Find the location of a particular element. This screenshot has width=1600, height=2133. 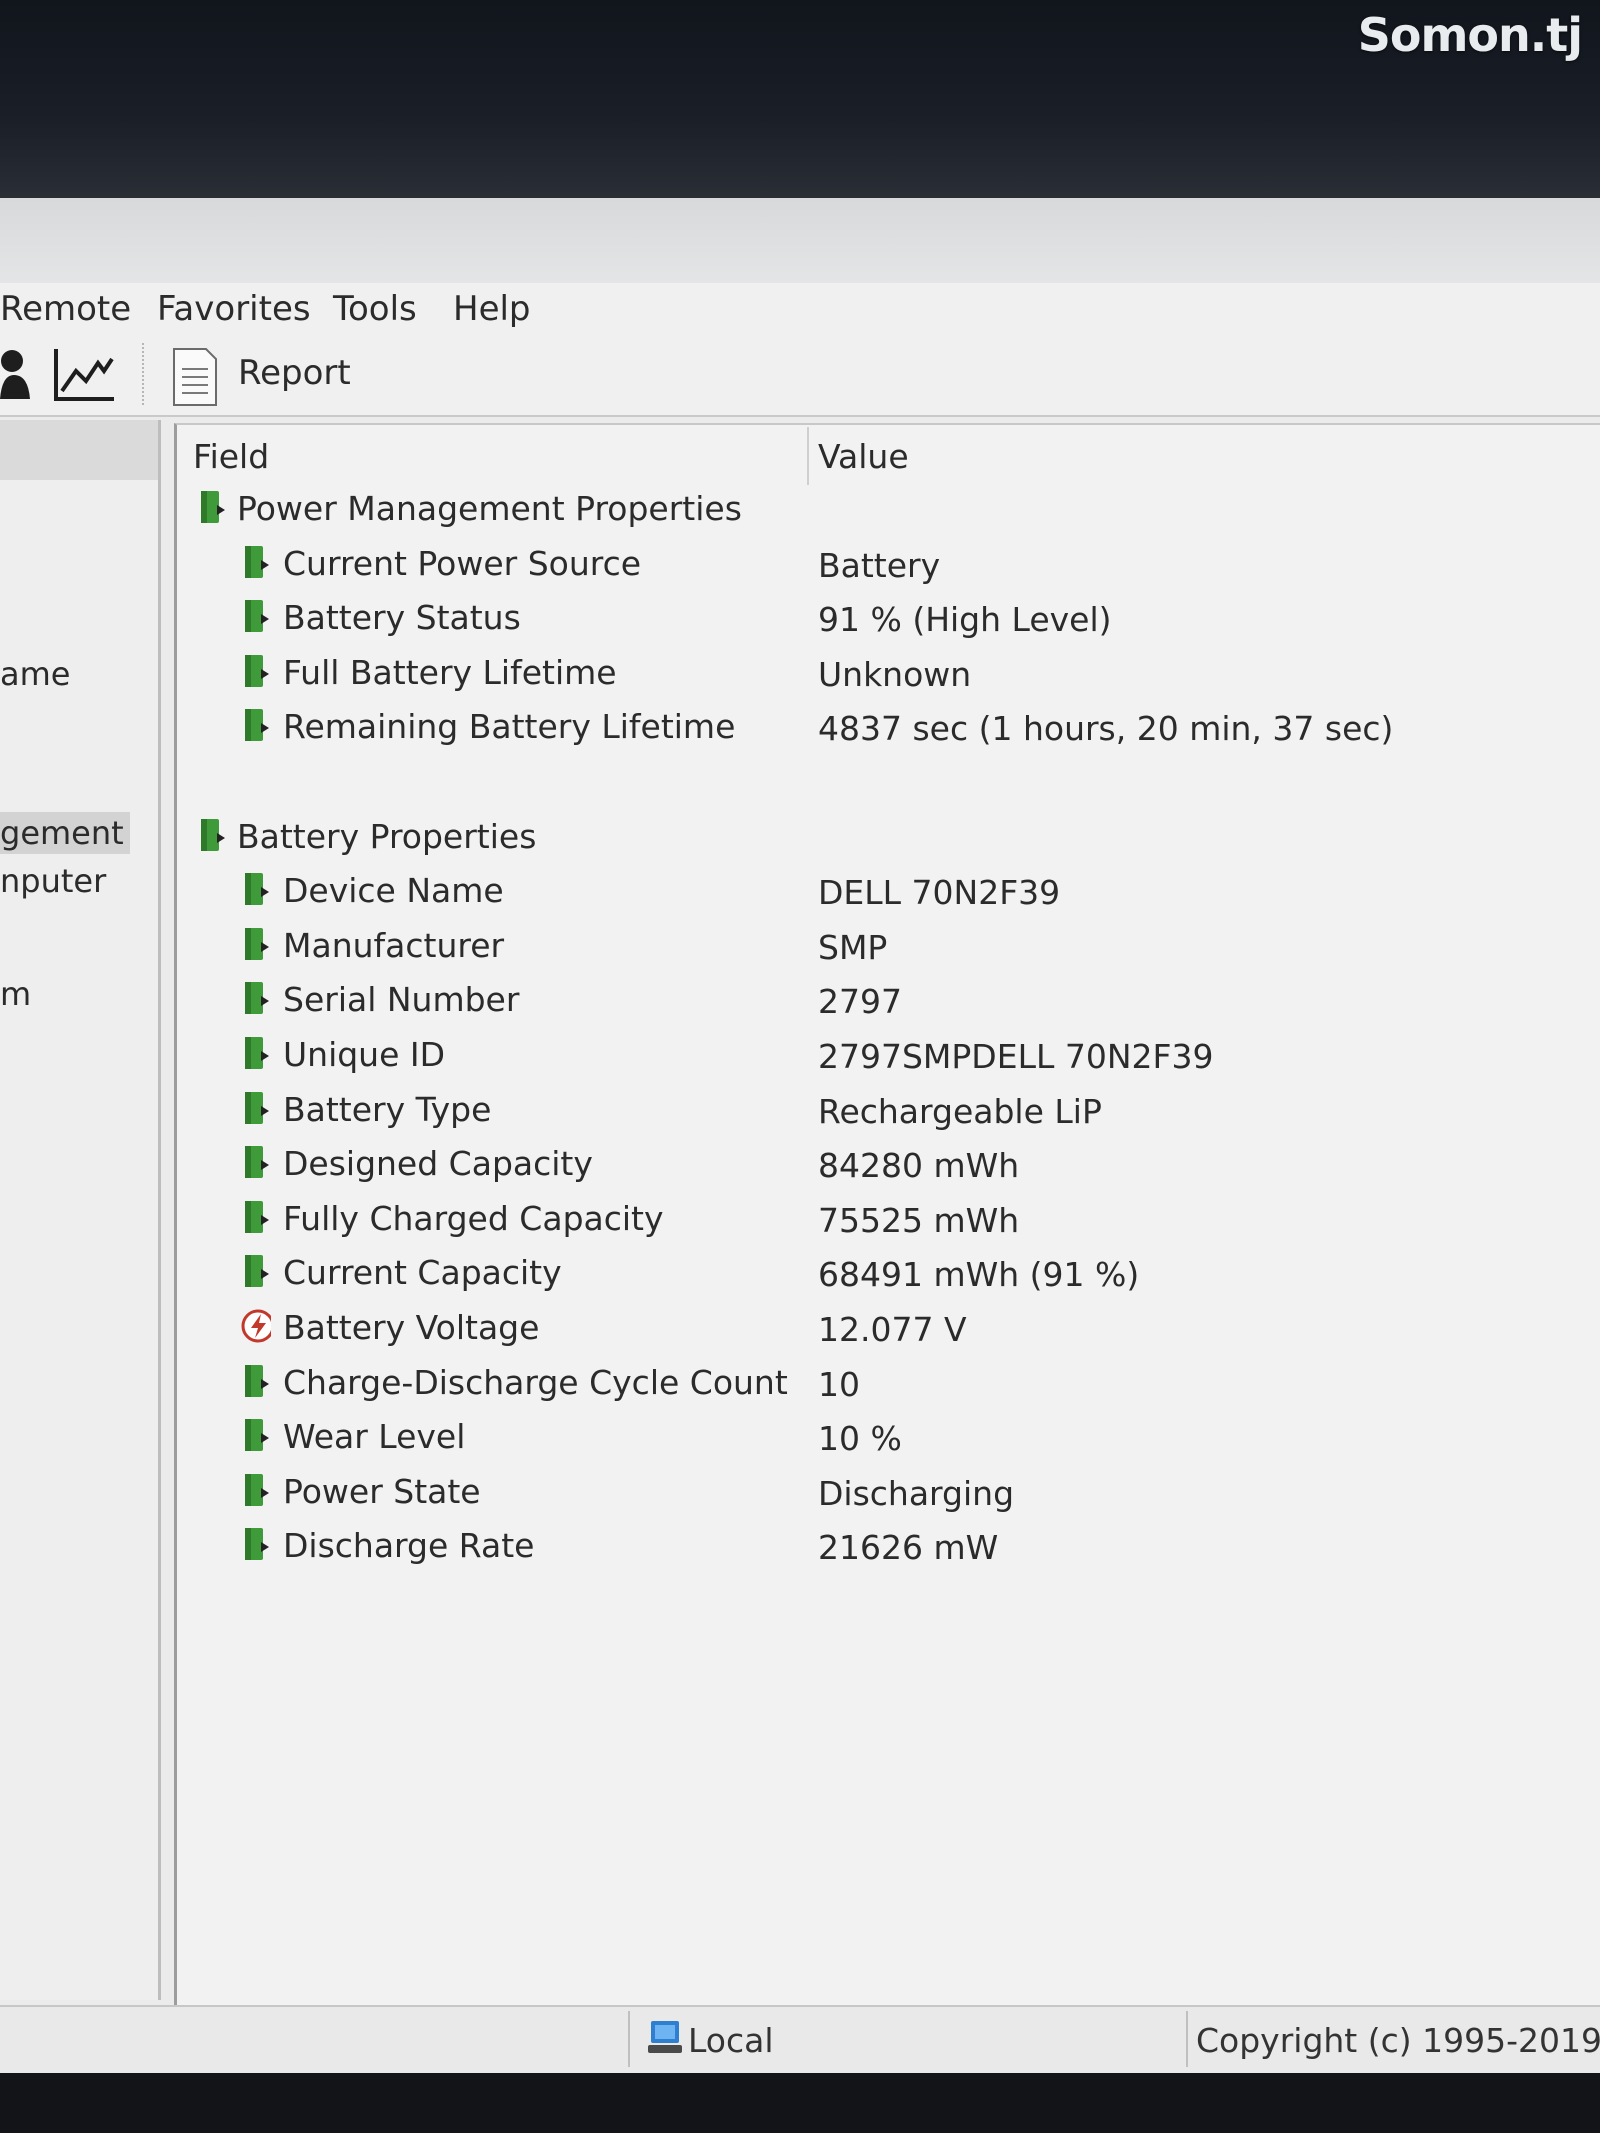

status-bar: Local Copyright (c) 1995-2019 Fi is located at coordinates (800, 2040).